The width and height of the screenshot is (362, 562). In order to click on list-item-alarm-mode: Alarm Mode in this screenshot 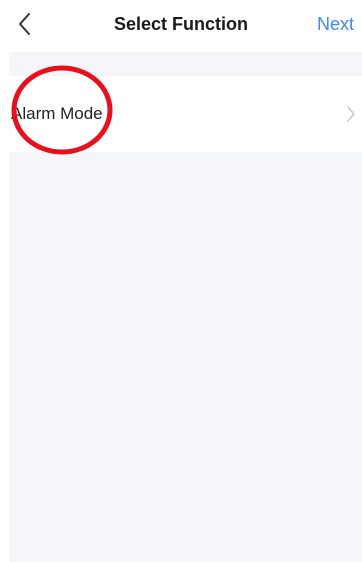, I will do `click(185, 114)`.